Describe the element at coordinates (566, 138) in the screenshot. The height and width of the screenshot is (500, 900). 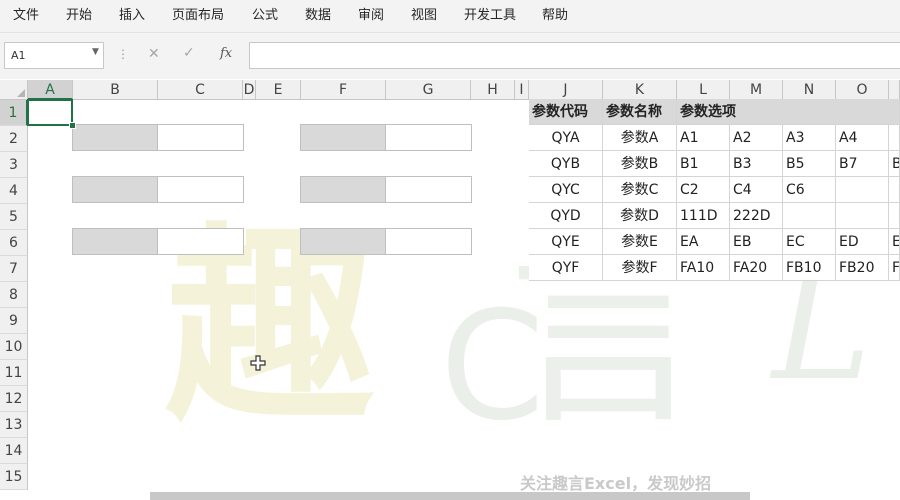
I see `table-cell-code: QYA` at that location.